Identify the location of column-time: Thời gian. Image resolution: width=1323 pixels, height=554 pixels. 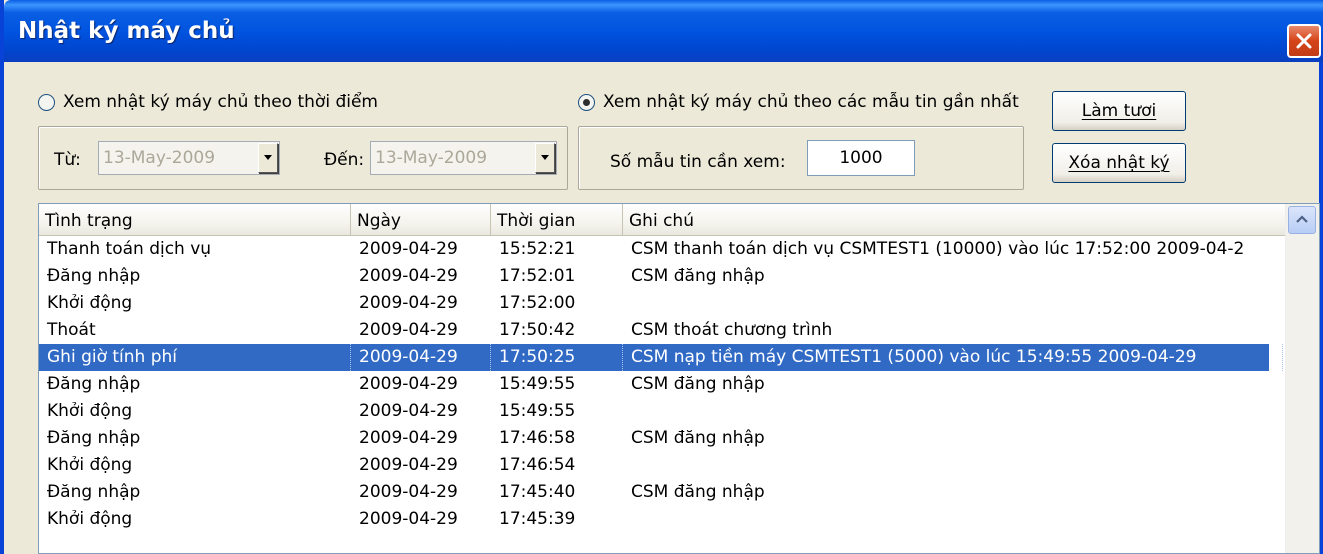
(557, 219).